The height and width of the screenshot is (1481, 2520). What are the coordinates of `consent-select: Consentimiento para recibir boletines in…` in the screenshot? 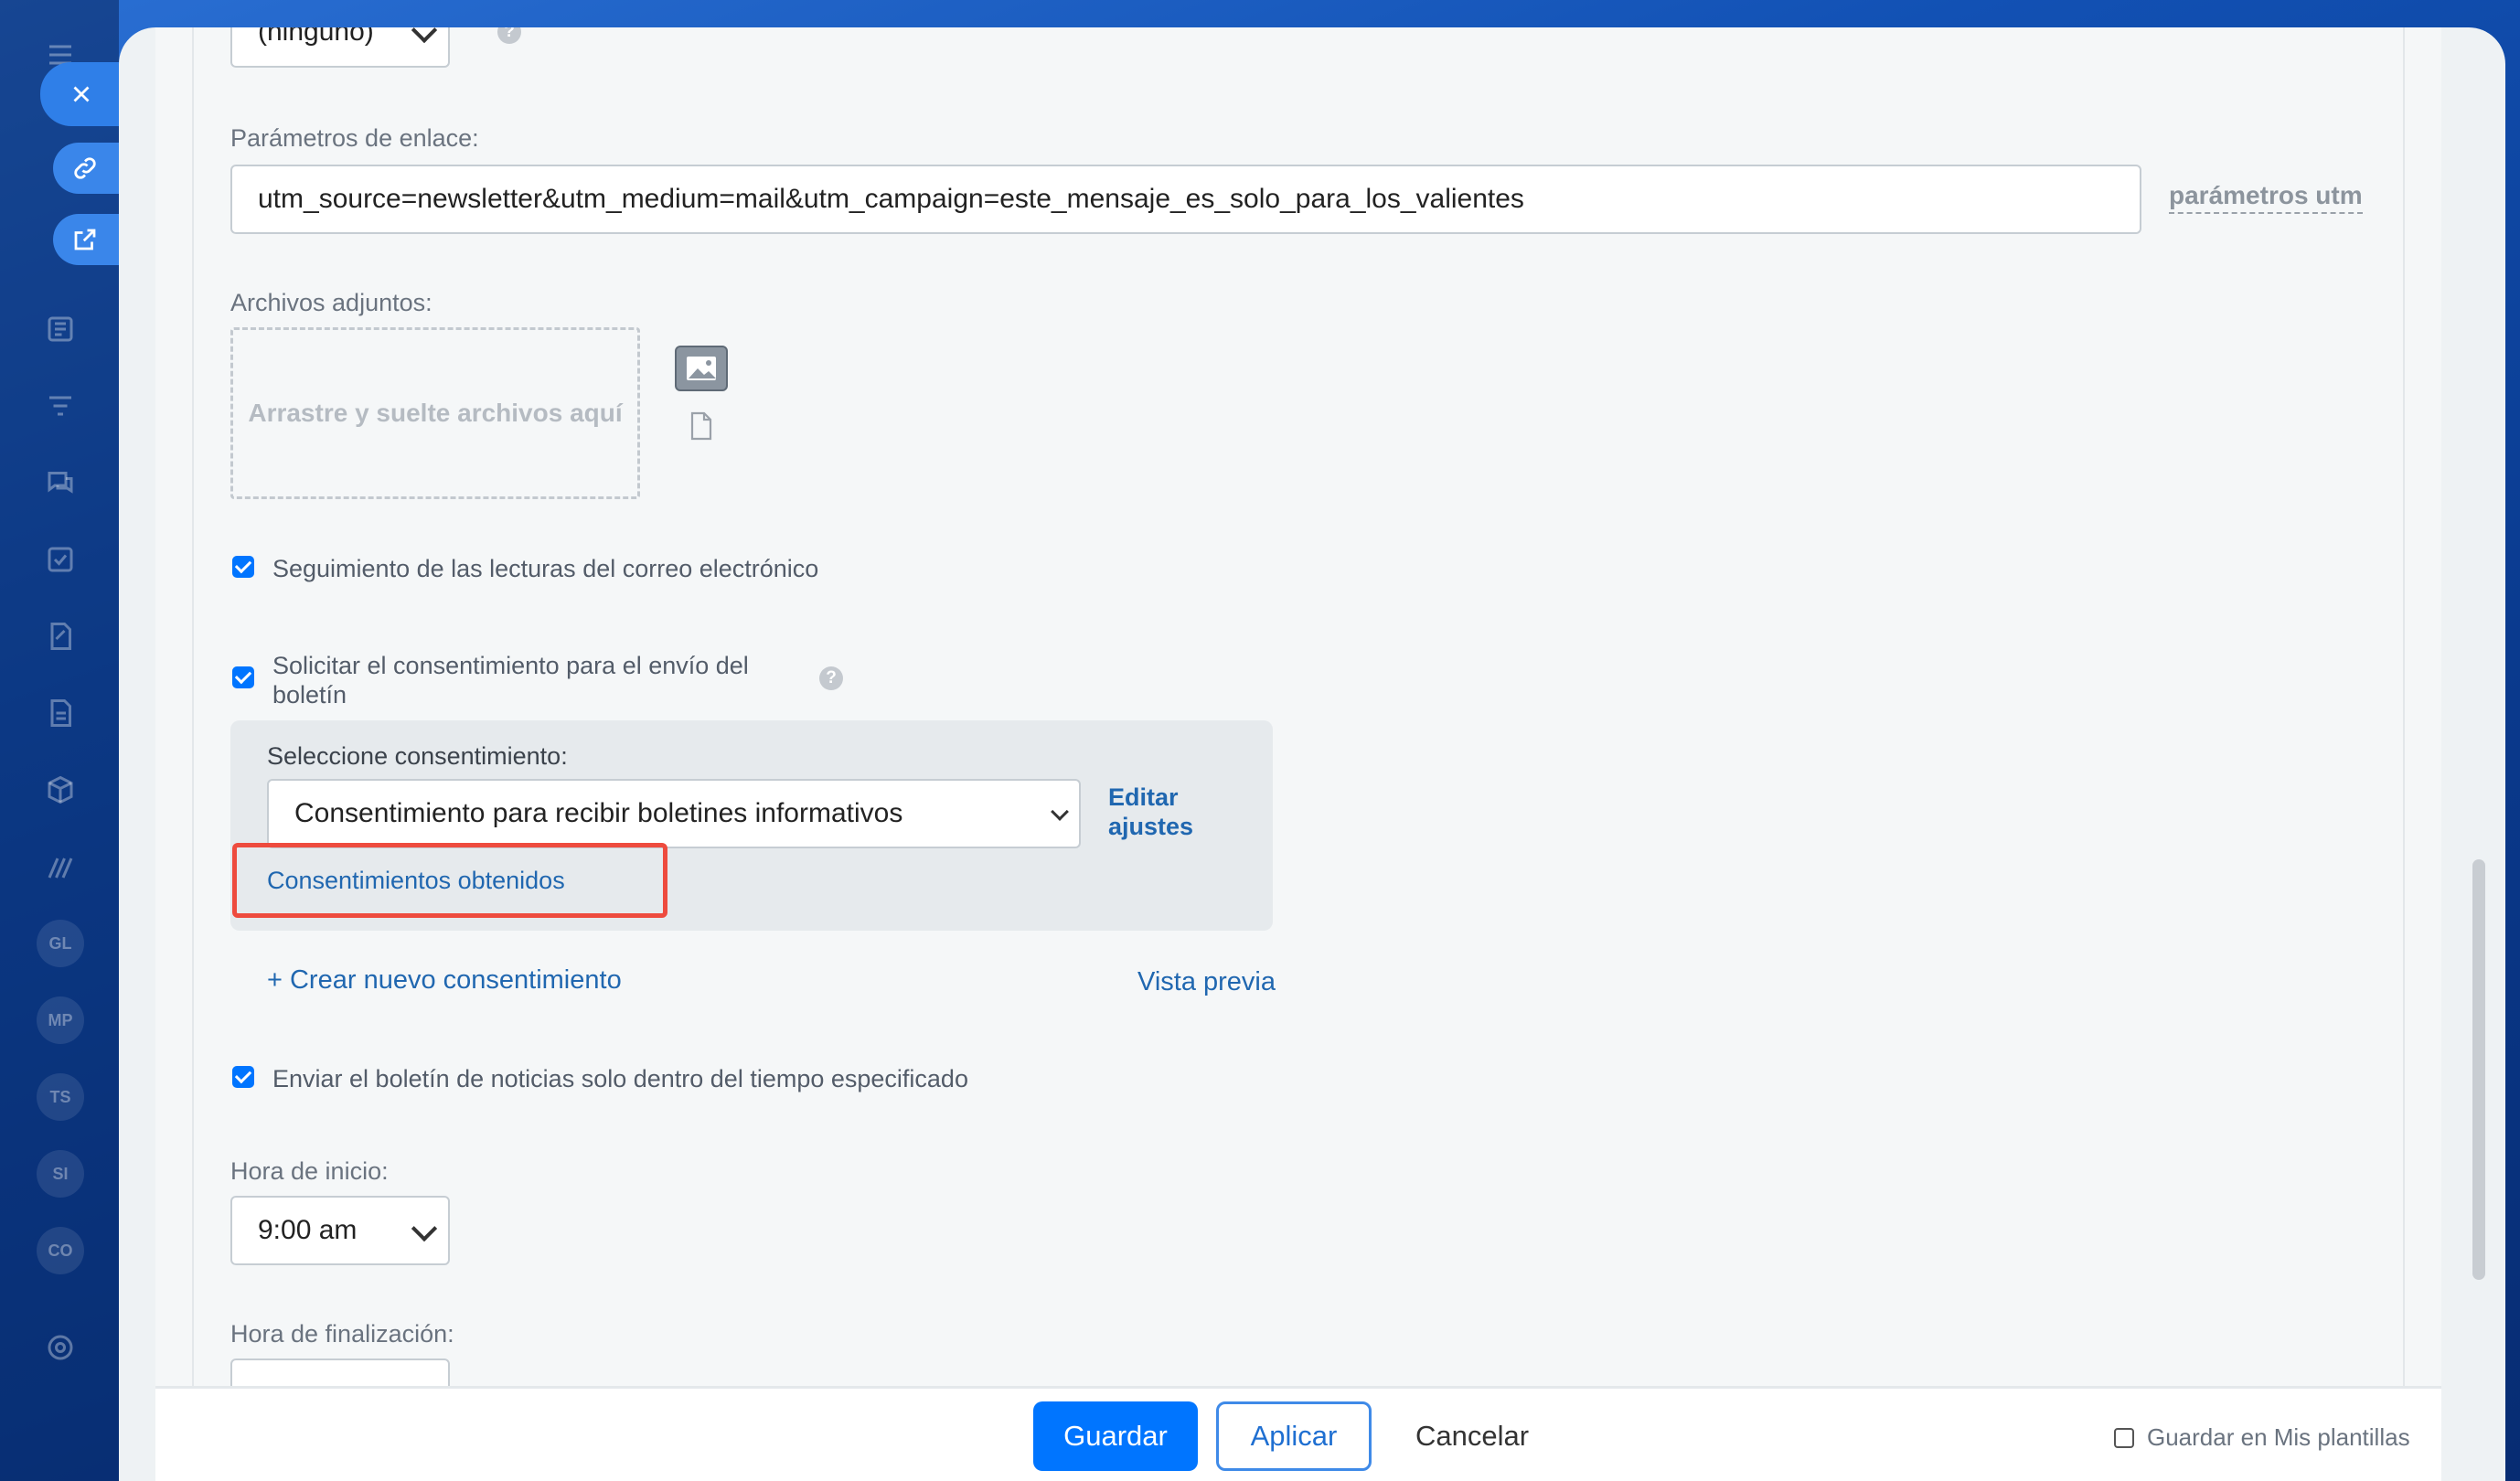 It's located at (674, 814).